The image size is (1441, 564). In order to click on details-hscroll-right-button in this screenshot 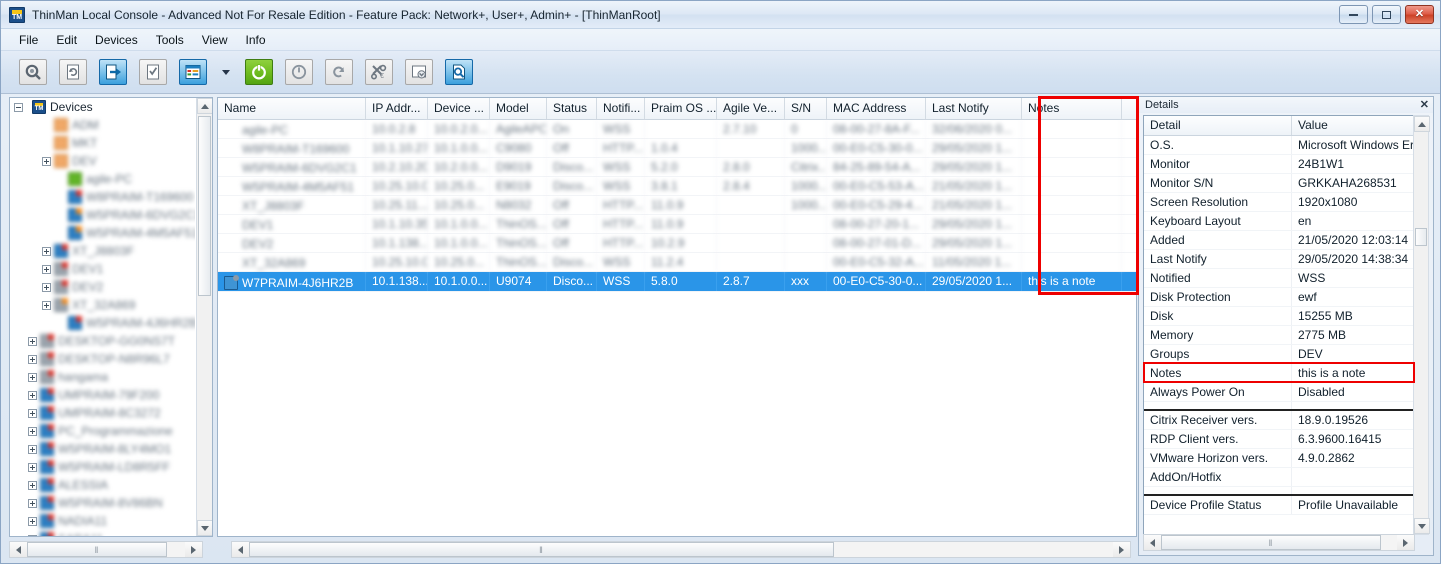, I will do `click(1405, 542)`.